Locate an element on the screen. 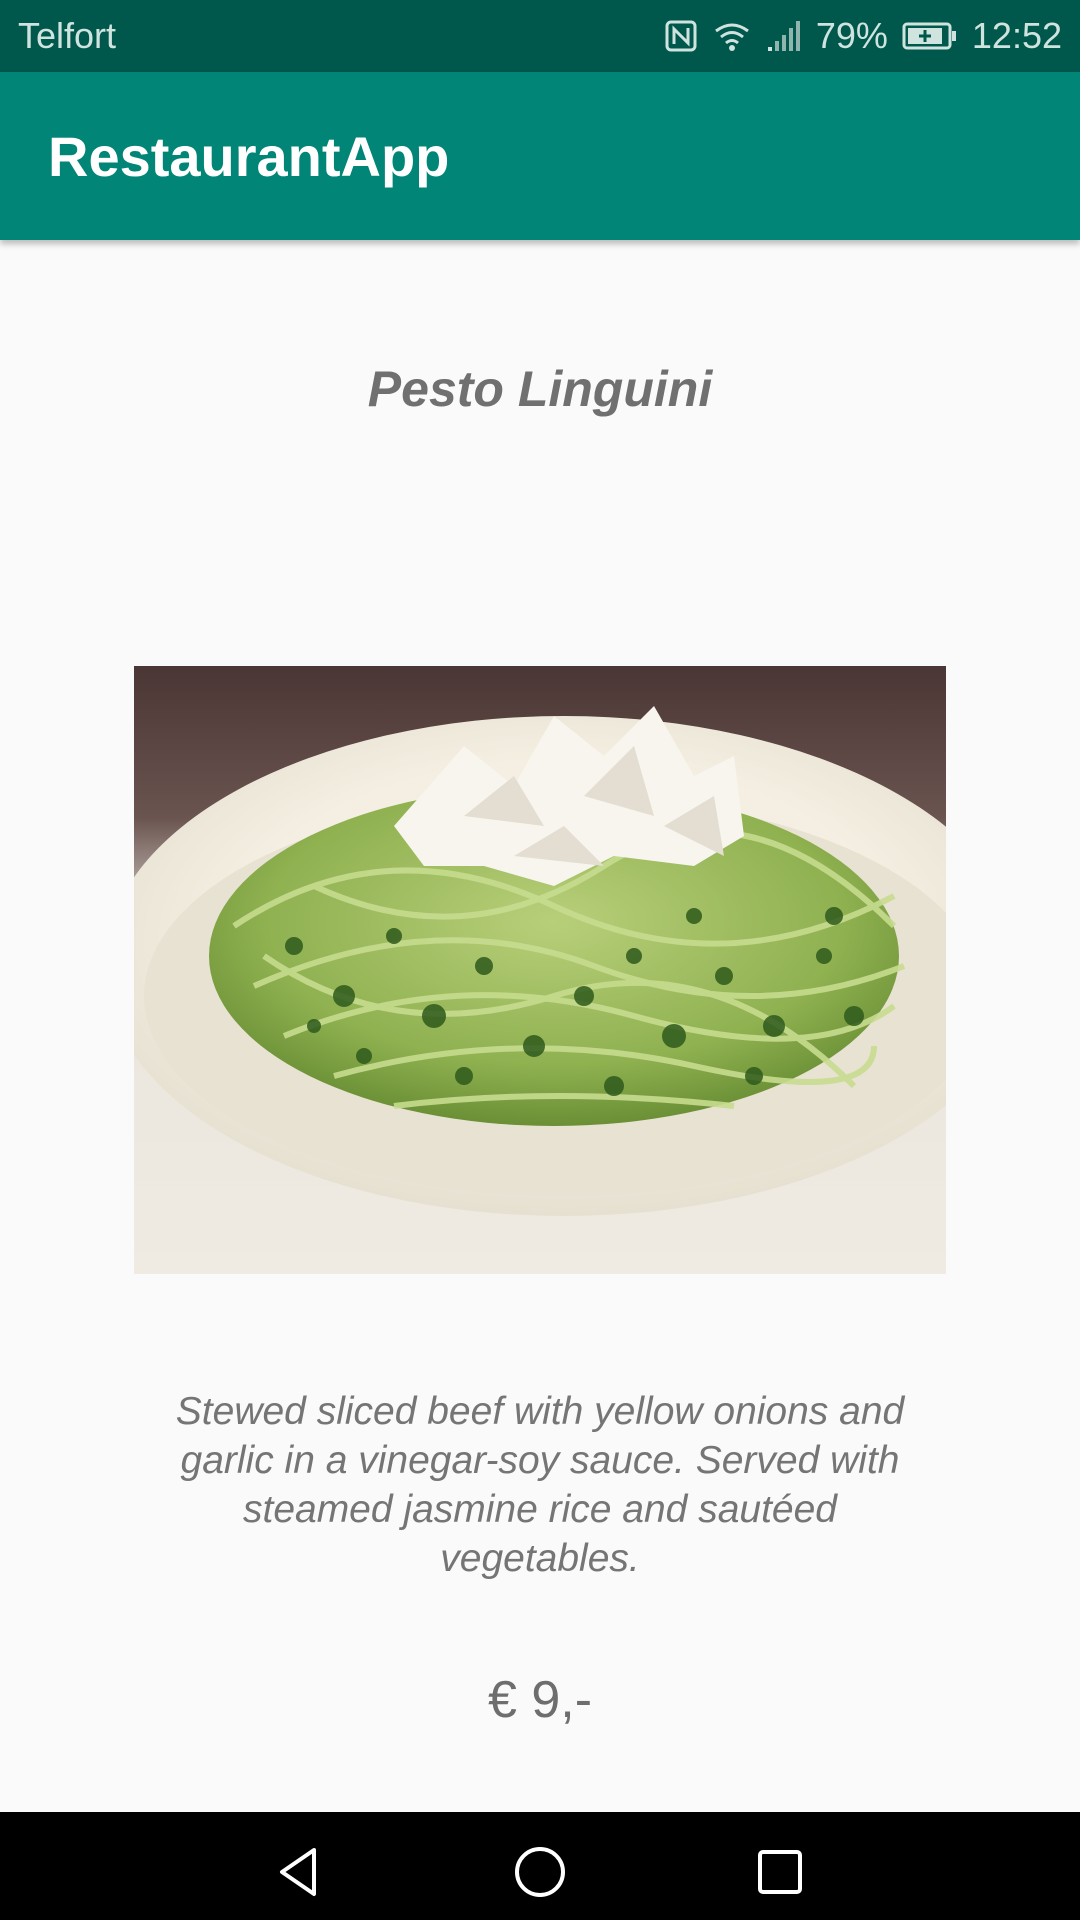  navigation-bar is located at coordinates (540, 1866).